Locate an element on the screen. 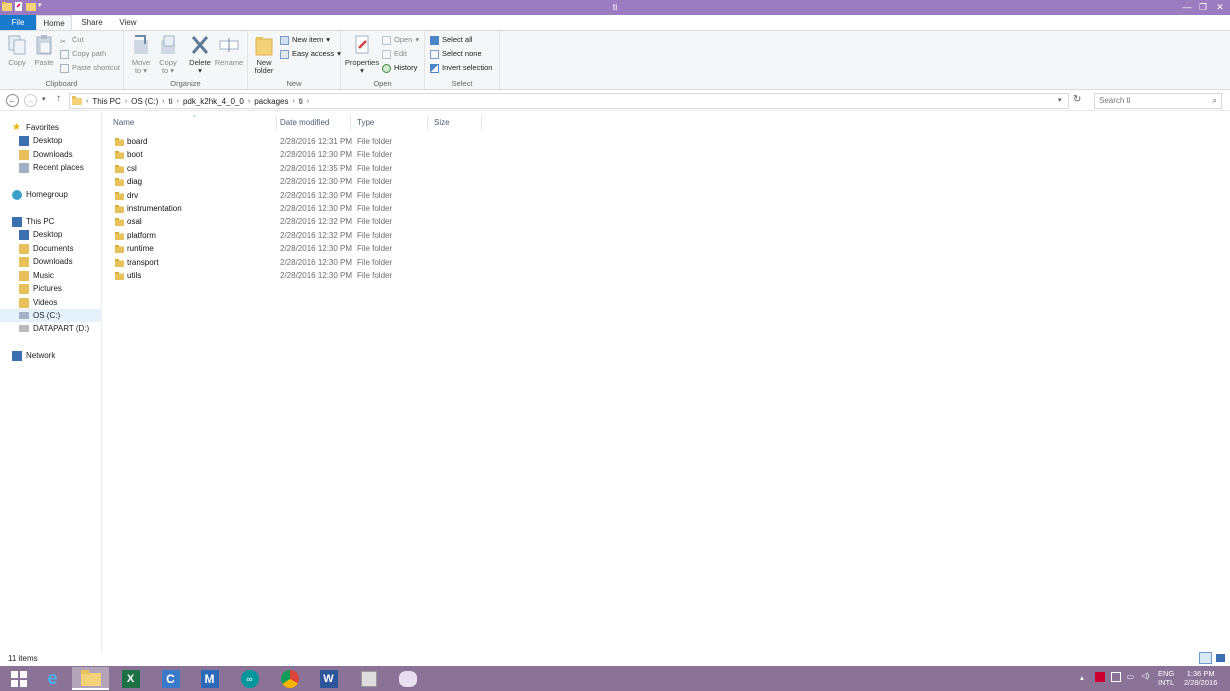 Image resolution: width=1230 pixels, height=691 pixels. nav-homegroup: Homegroup is located at coordinates (40, 194).